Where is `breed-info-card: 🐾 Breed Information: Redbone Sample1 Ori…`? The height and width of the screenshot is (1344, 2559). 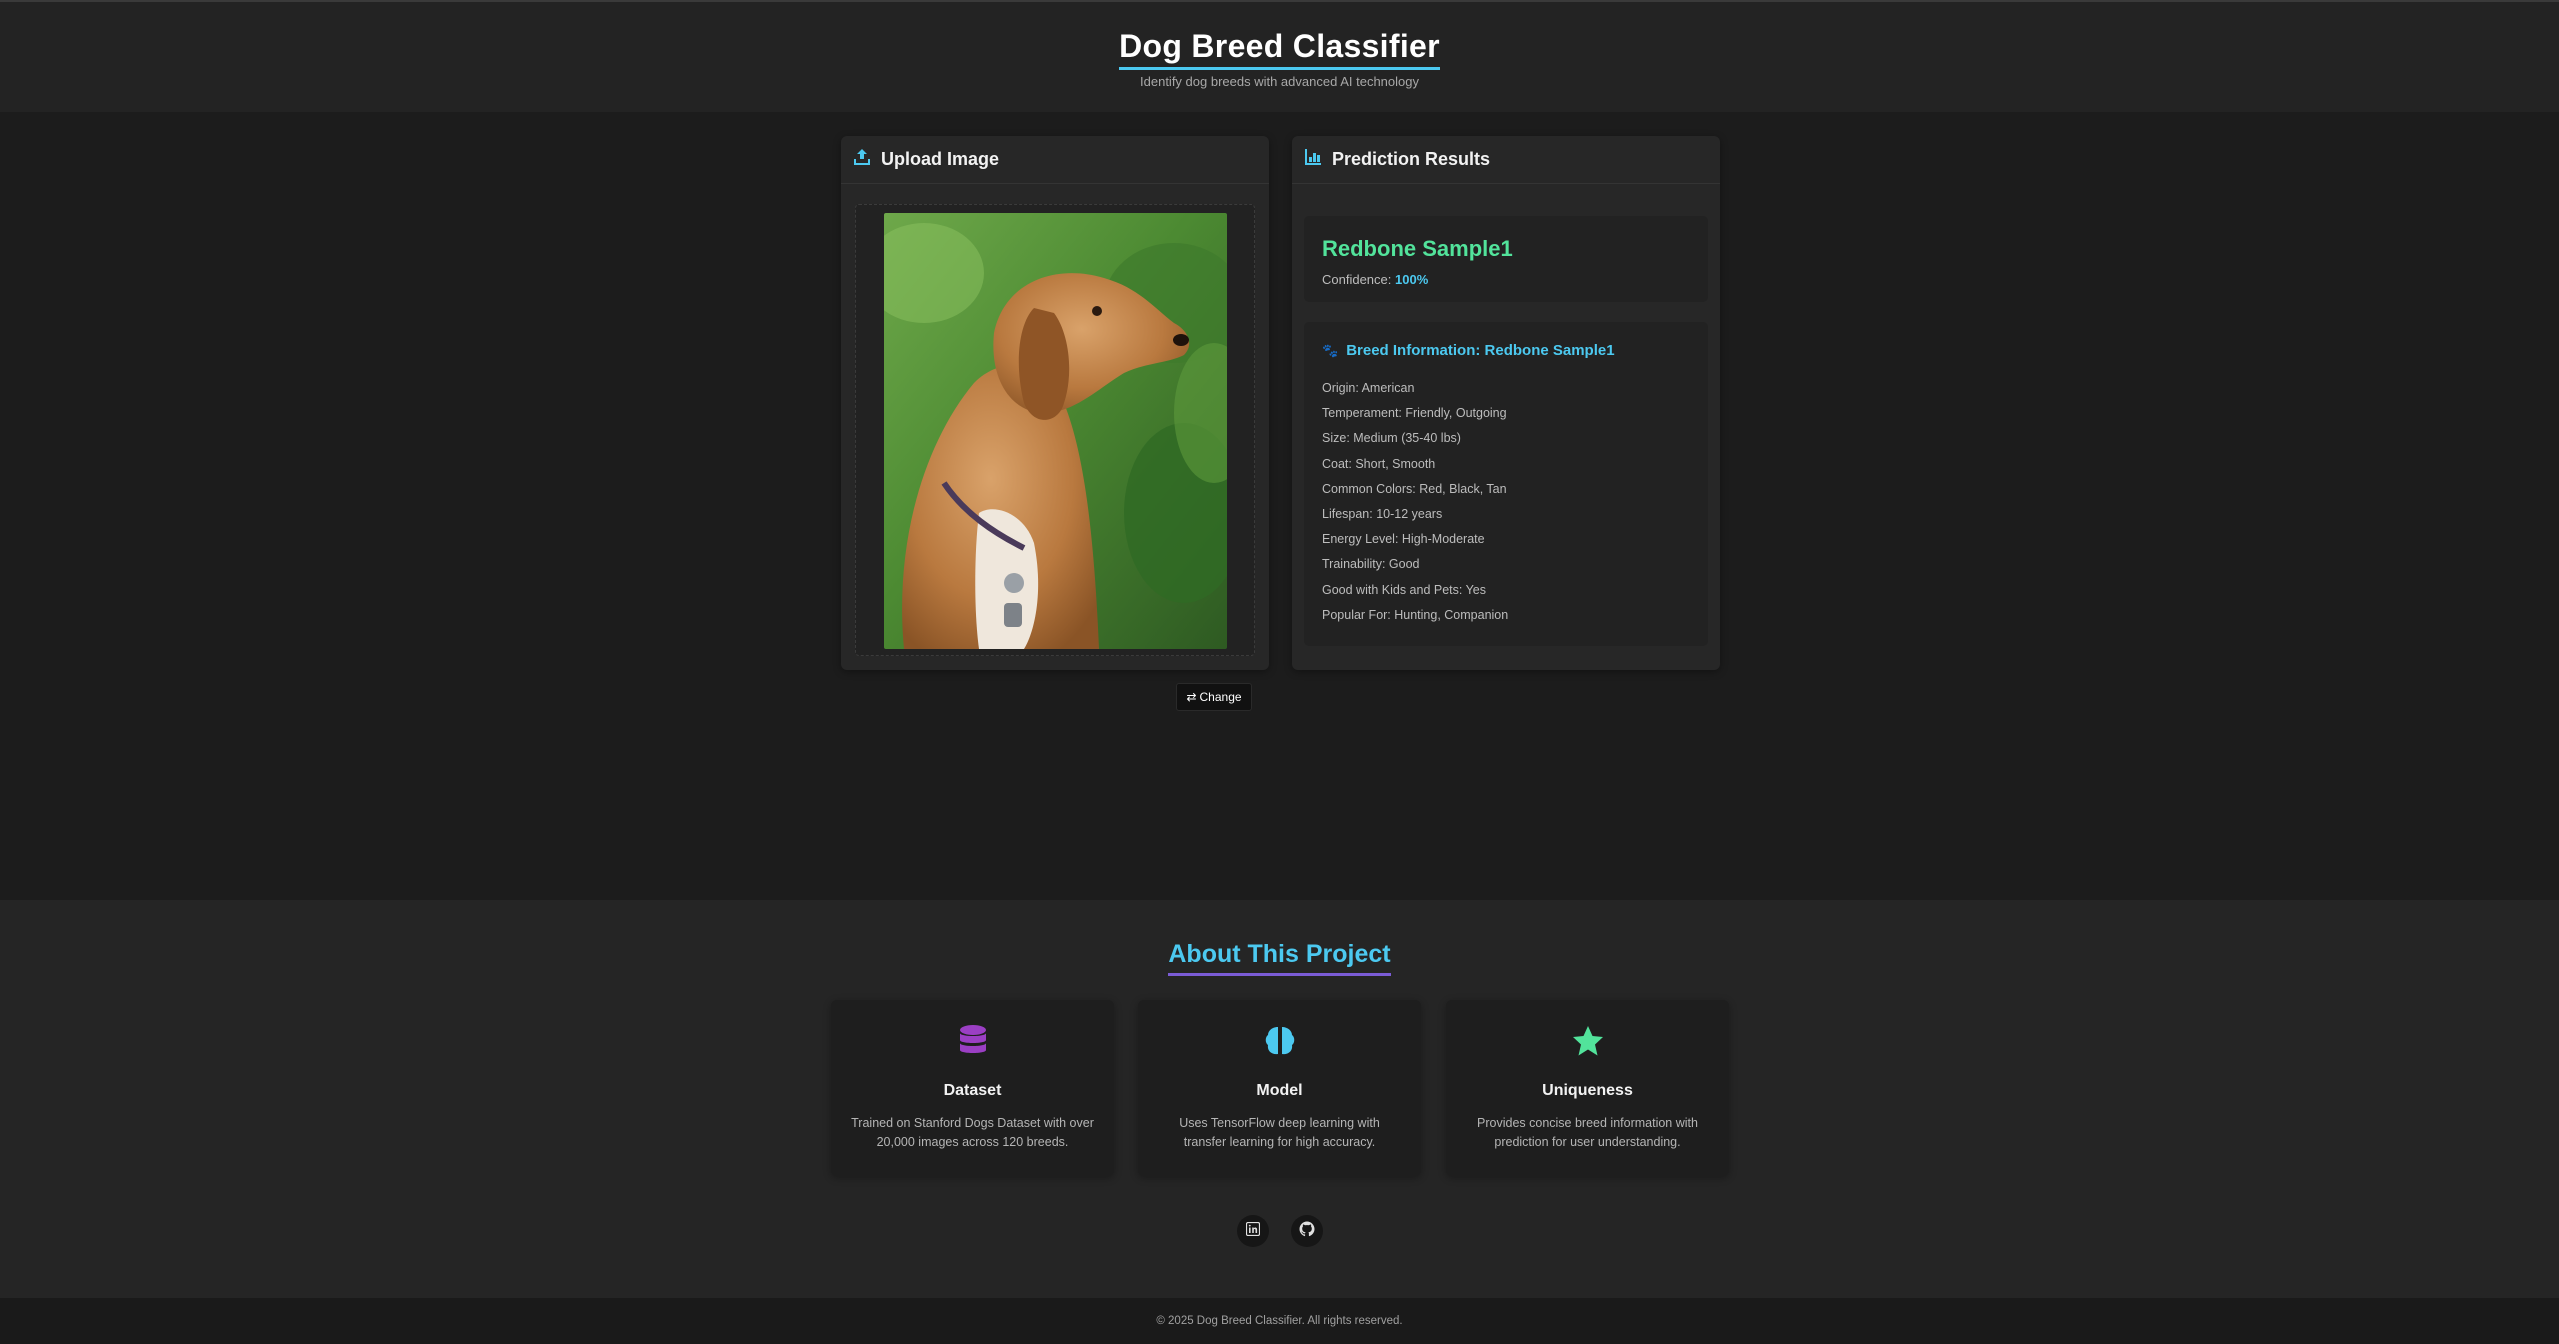 breed-info-card: 🐾 Breed Information: Redbone Sample1 Ori… is located at coordinates (1506, 484).